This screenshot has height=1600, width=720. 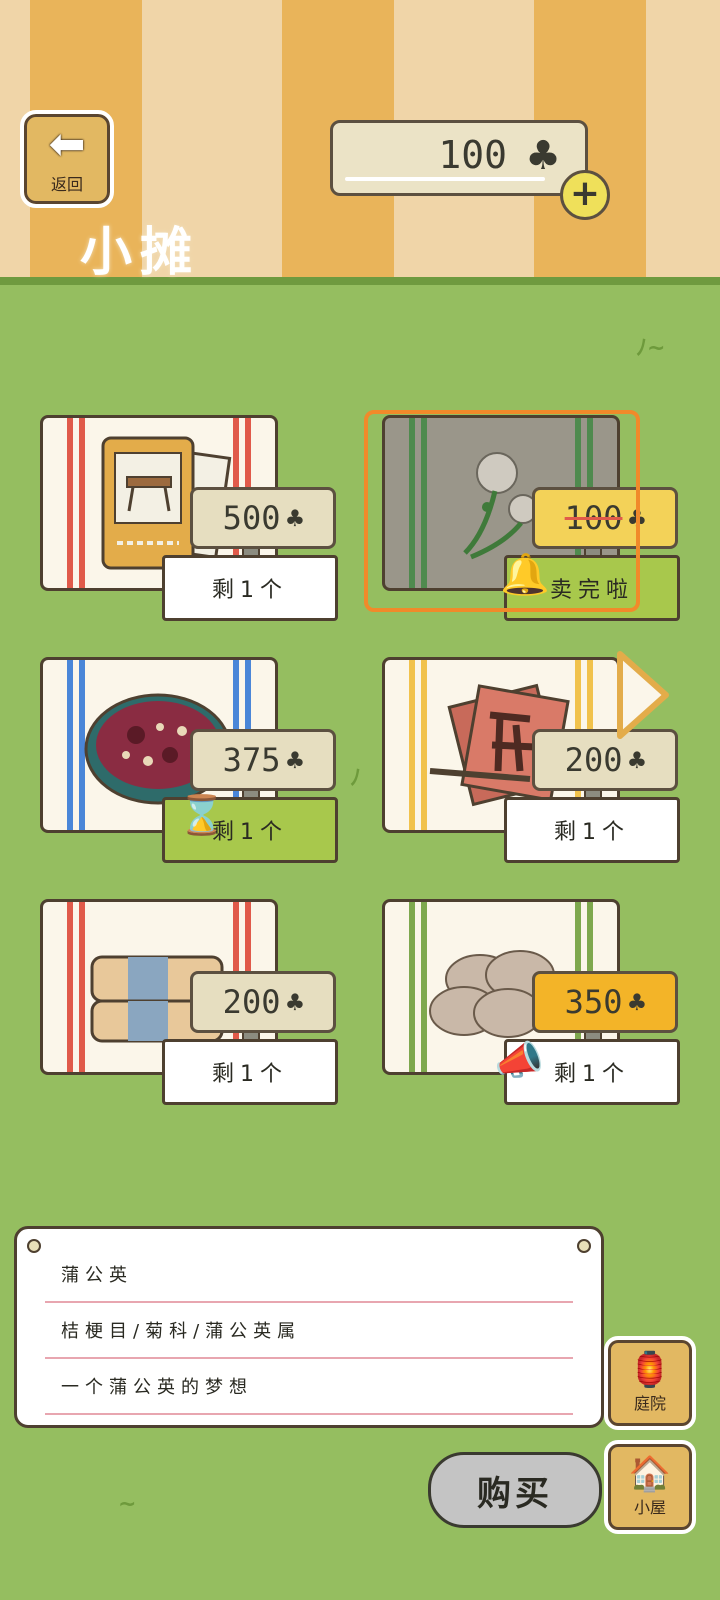 I want to click on coin-highlight, so click(x=445, y=179).